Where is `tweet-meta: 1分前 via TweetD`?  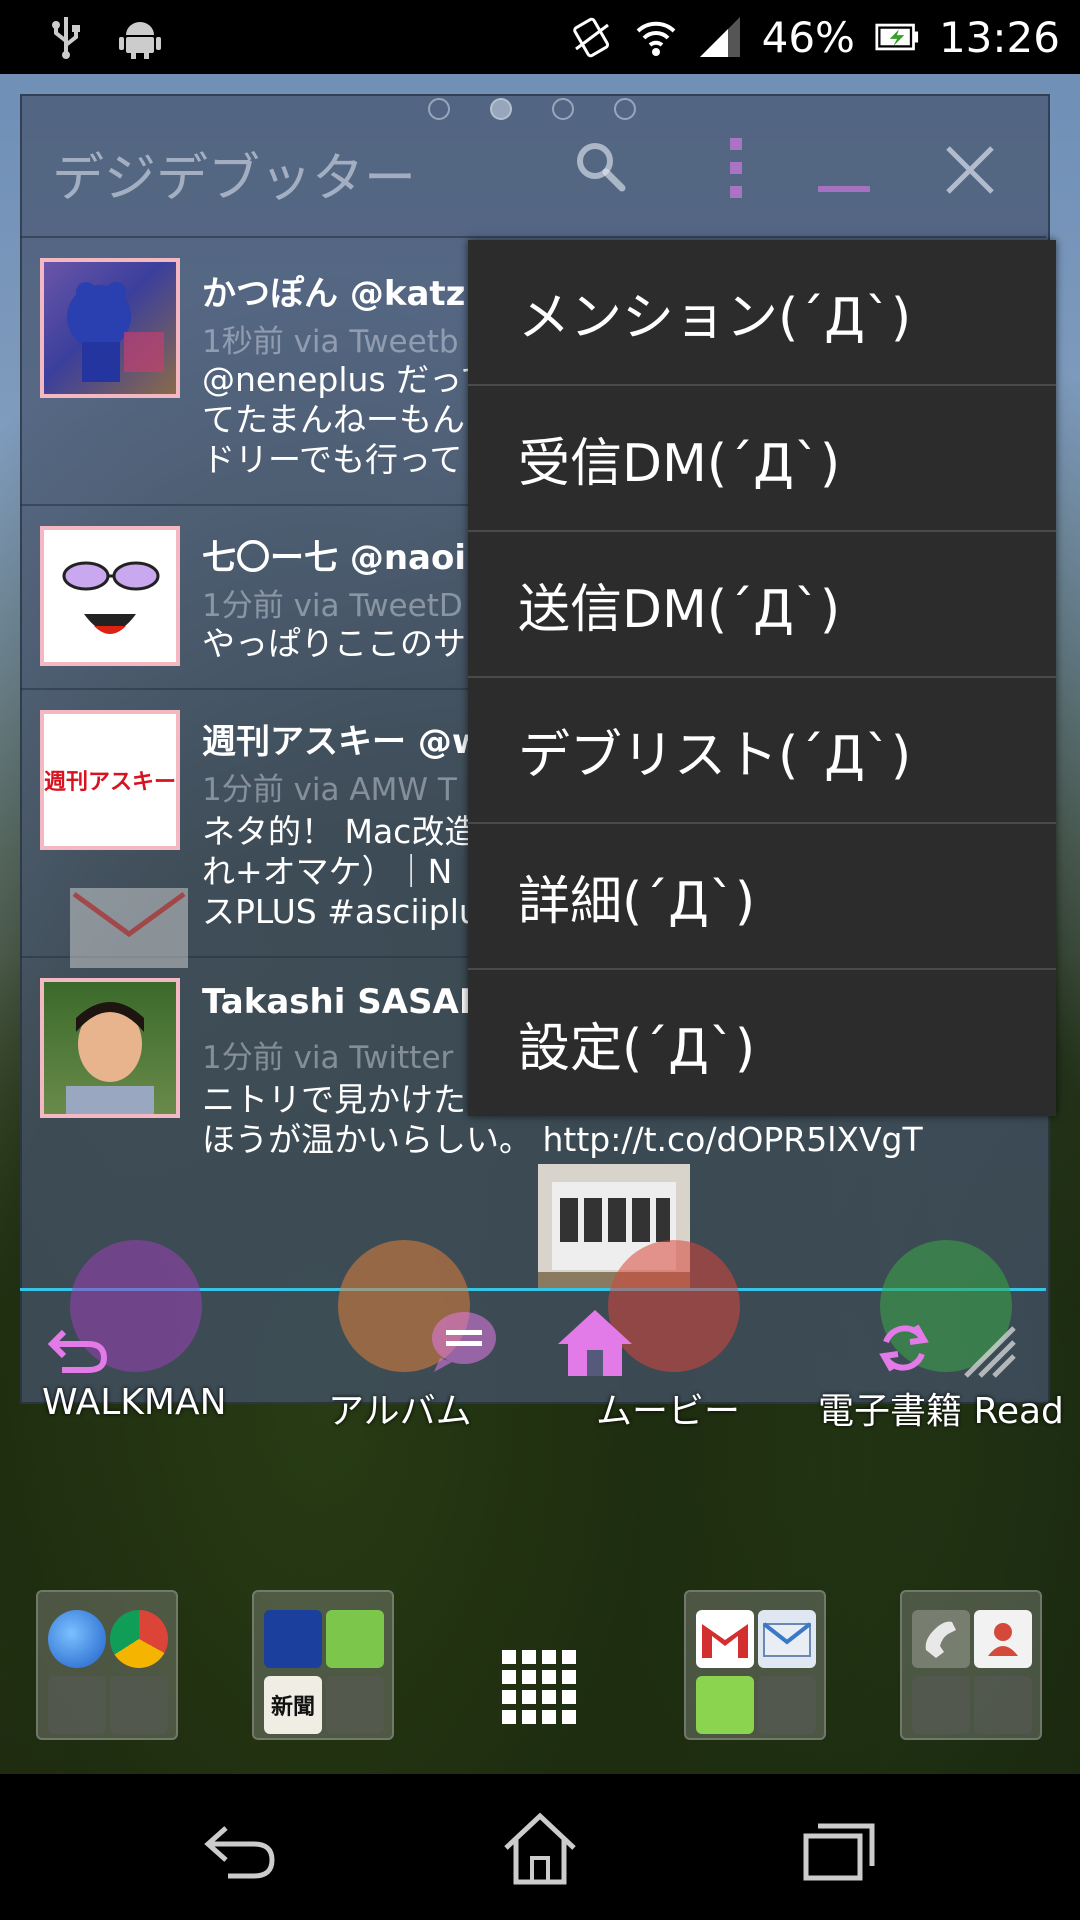
tweet-meta: 1分前 via TweetD is located at coordinates (332, 606).